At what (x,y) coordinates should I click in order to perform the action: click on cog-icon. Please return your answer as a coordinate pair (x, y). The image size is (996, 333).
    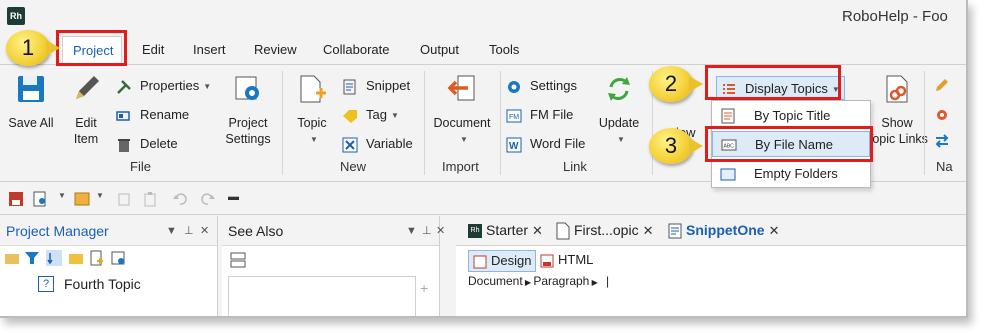
    Looking at the image, I should click on (942, 115).